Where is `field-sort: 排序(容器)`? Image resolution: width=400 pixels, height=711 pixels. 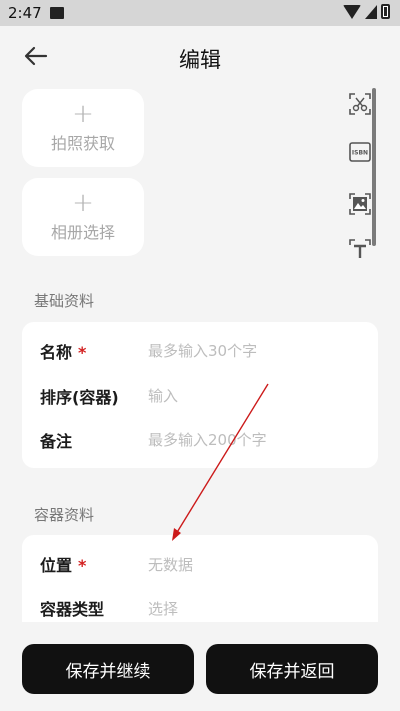 field-sort: 排序(容器) is located at coordinates (202, 396).